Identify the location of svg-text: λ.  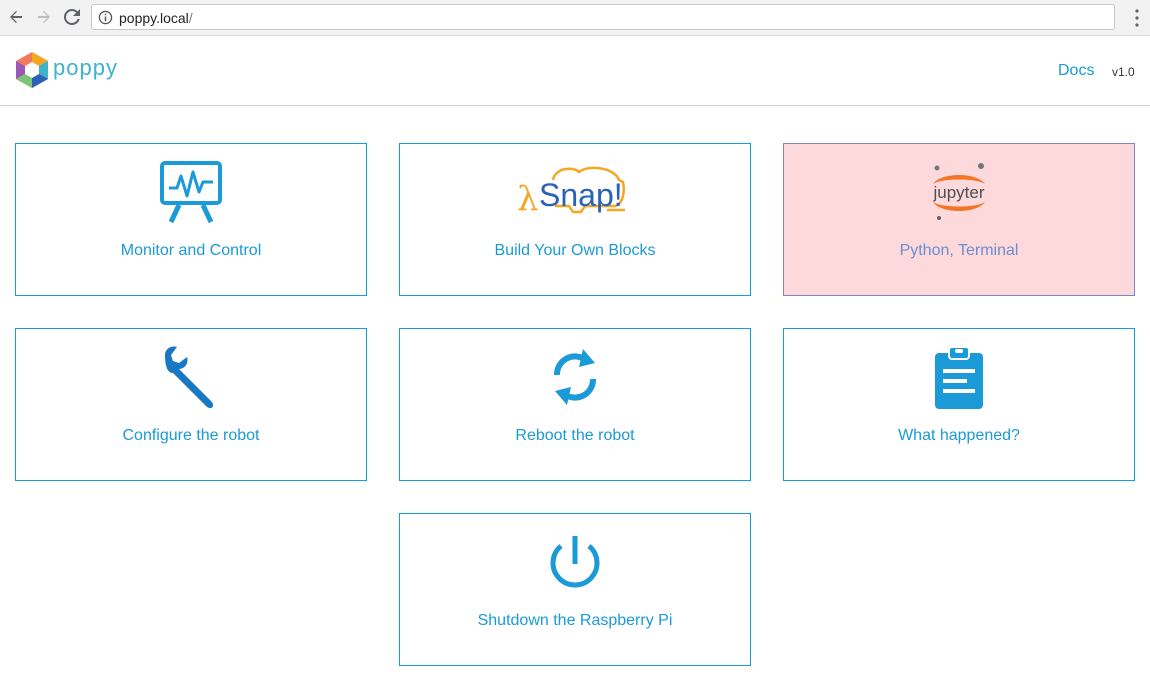
(528, 199).